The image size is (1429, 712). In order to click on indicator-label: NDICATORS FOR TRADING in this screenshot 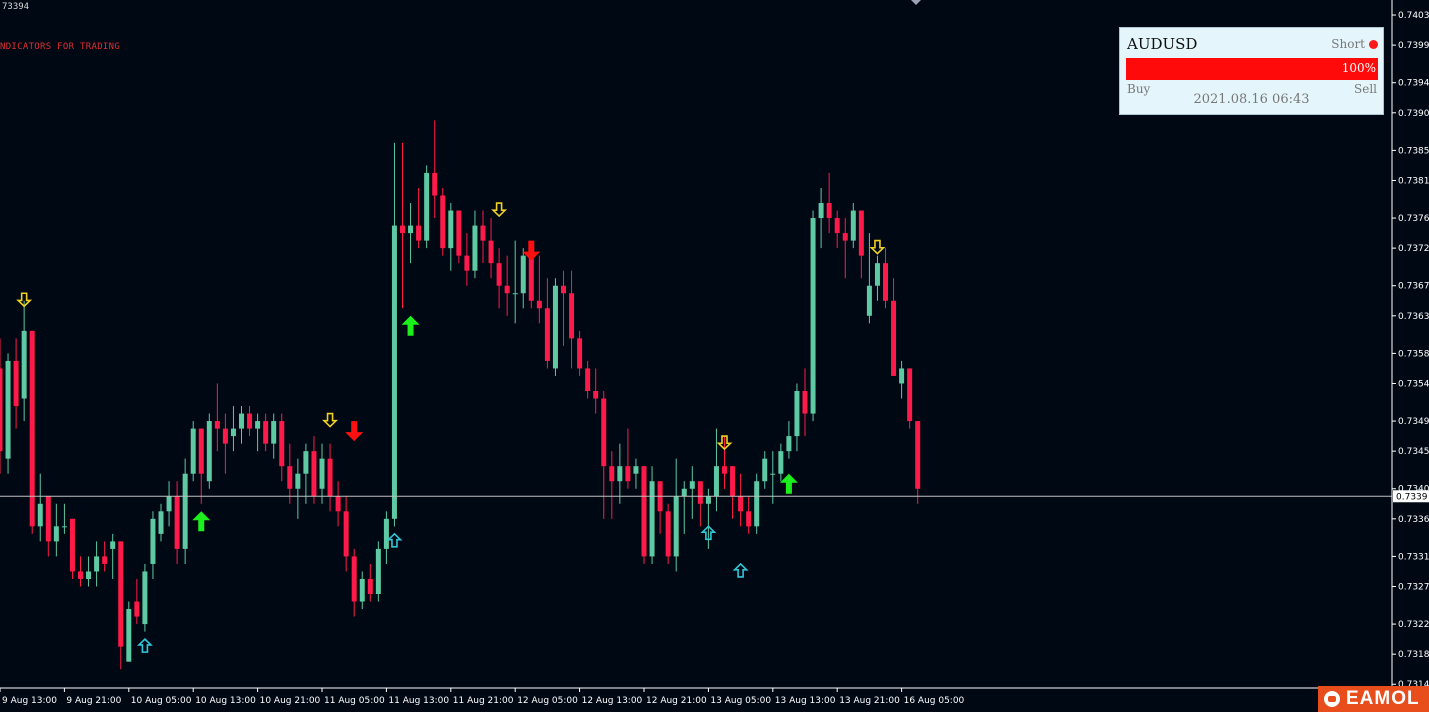, I will do `click(60, 47)`.